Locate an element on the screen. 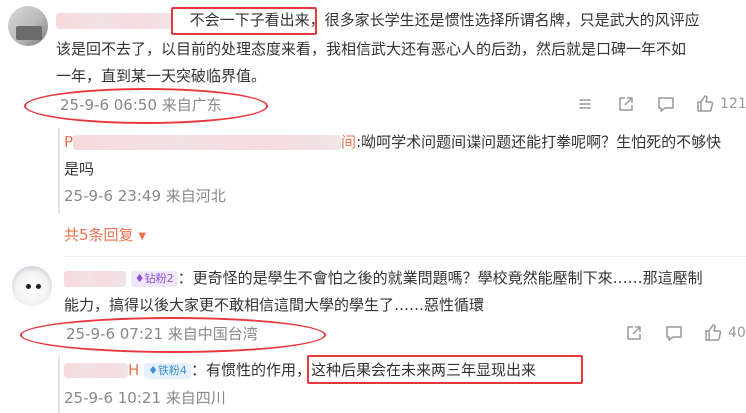 The height and width of the screenshot is (413, 746). reply-meta: 25-9-6 23:49 来自河北 is located at coordinates (145, 196).